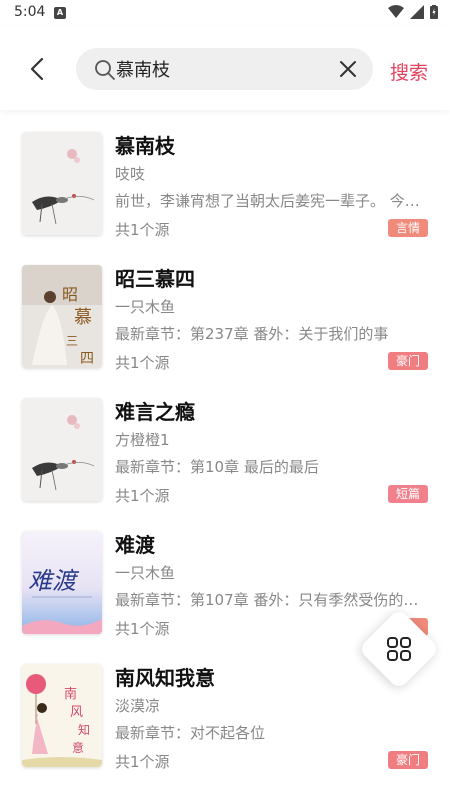  I want to click on book-cover: 难渡, so click(62, 582).